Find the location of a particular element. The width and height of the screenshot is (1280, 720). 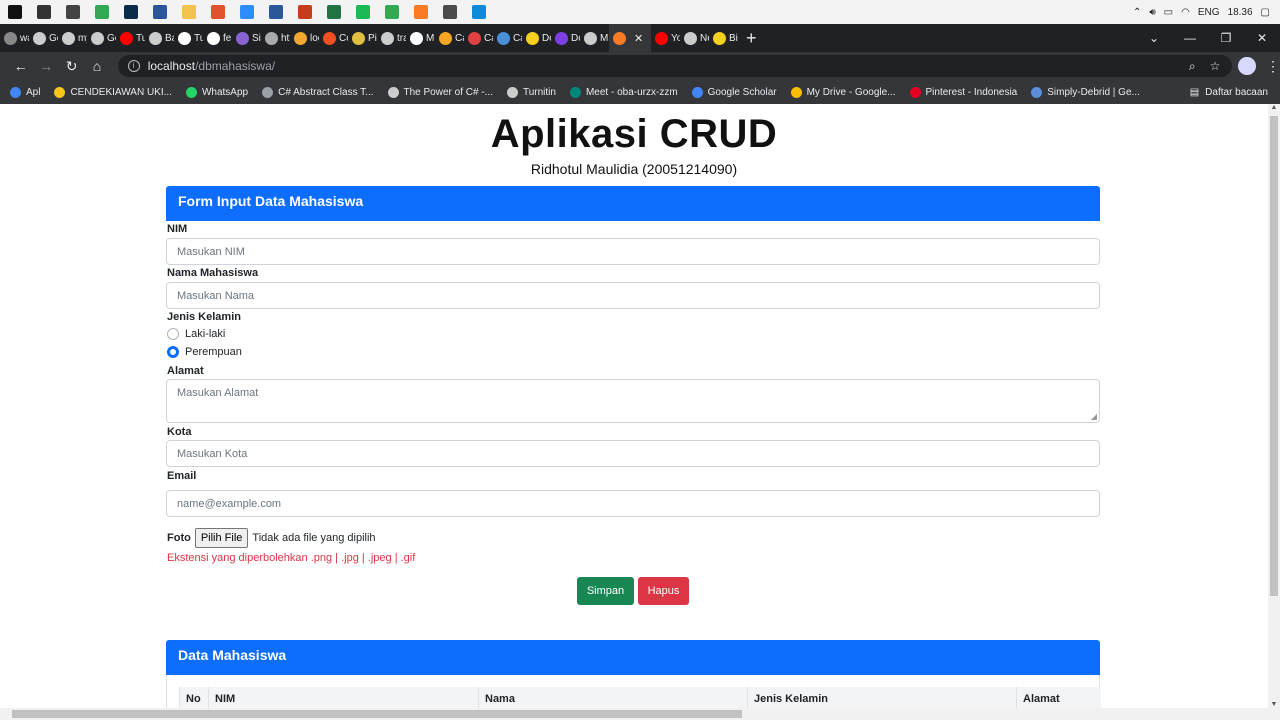

taskbar-xampp-icon is located at coordinates (420, 12).